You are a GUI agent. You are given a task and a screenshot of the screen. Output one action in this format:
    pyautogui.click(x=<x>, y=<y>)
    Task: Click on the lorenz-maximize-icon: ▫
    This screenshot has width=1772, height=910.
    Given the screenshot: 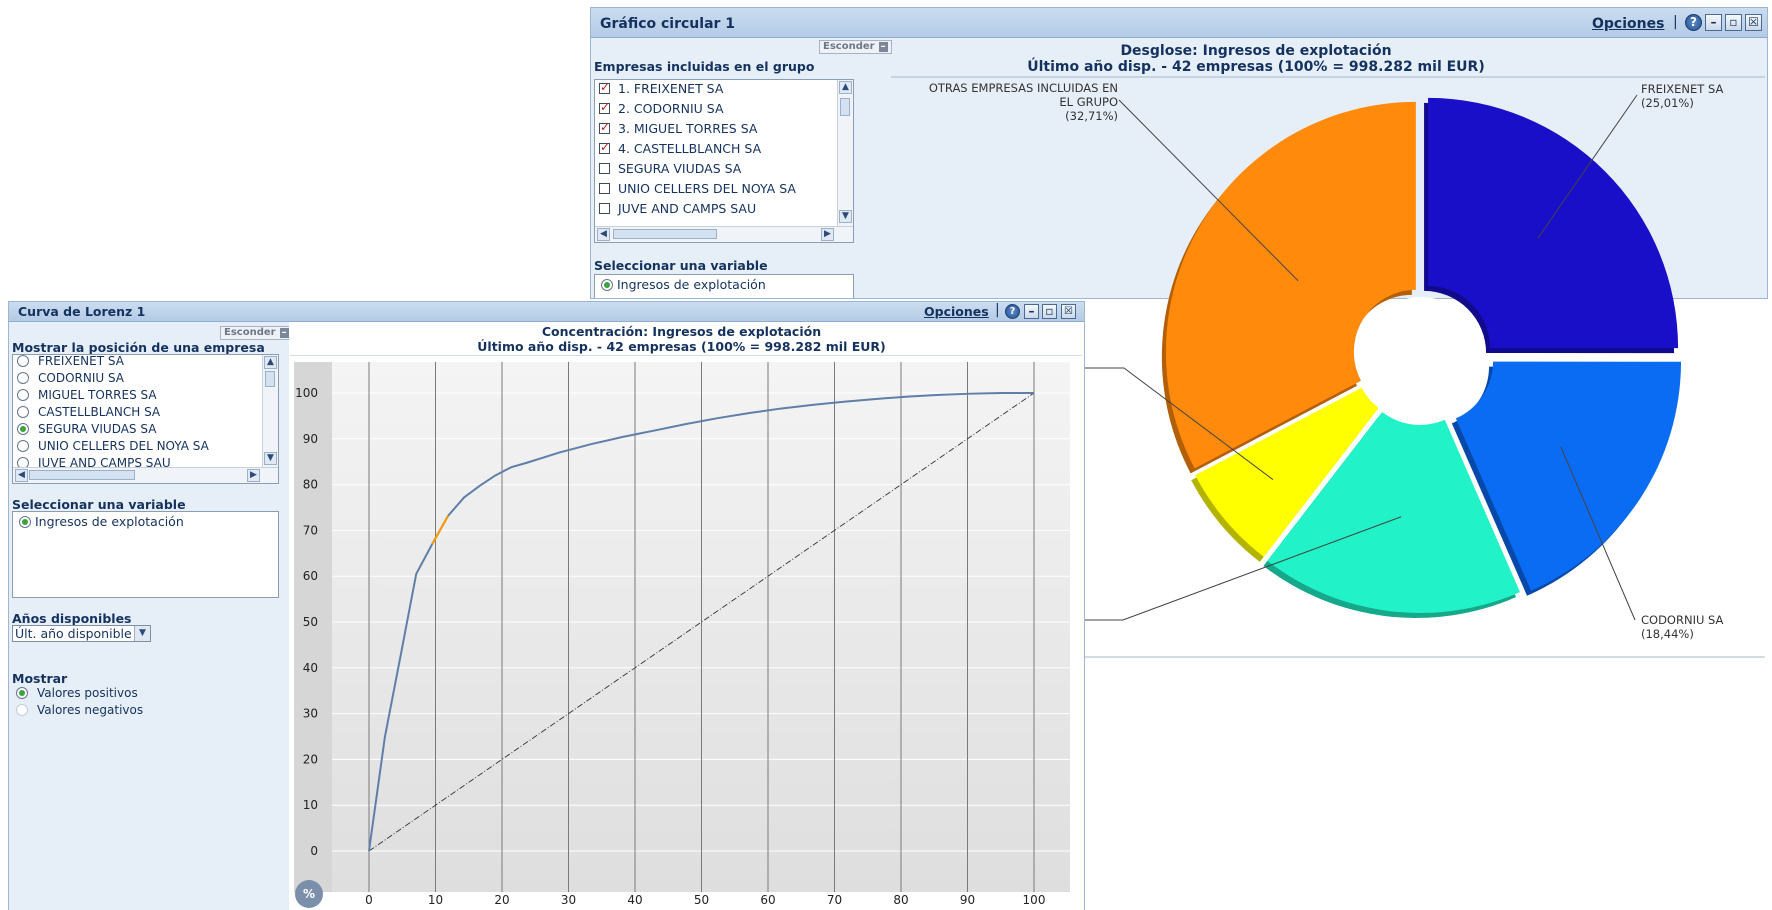 What is the action you would take?
    pyautogui.click(x=1049, y=311)
    